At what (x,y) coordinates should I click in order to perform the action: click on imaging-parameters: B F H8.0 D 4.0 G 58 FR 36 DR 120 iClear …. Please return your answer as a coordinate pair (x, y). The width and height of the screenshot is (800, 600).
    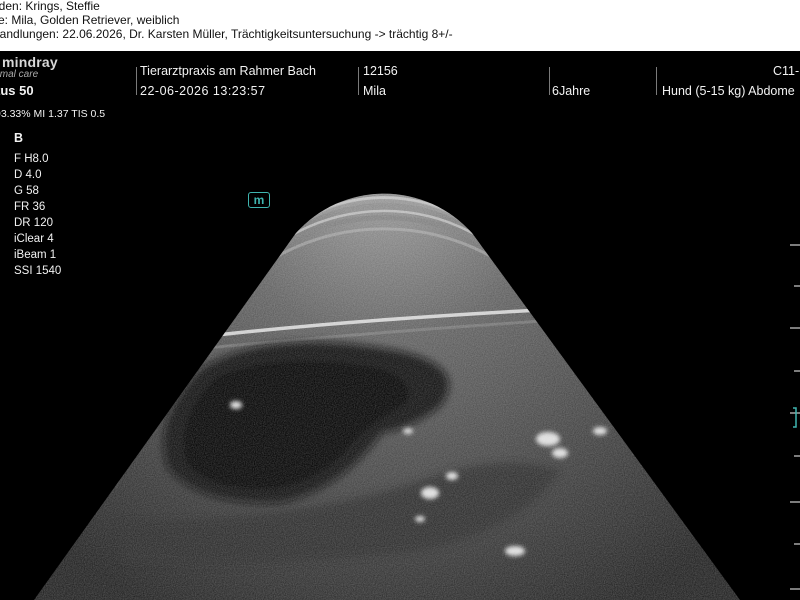
    Looking at the image, I should click on (37, 204).